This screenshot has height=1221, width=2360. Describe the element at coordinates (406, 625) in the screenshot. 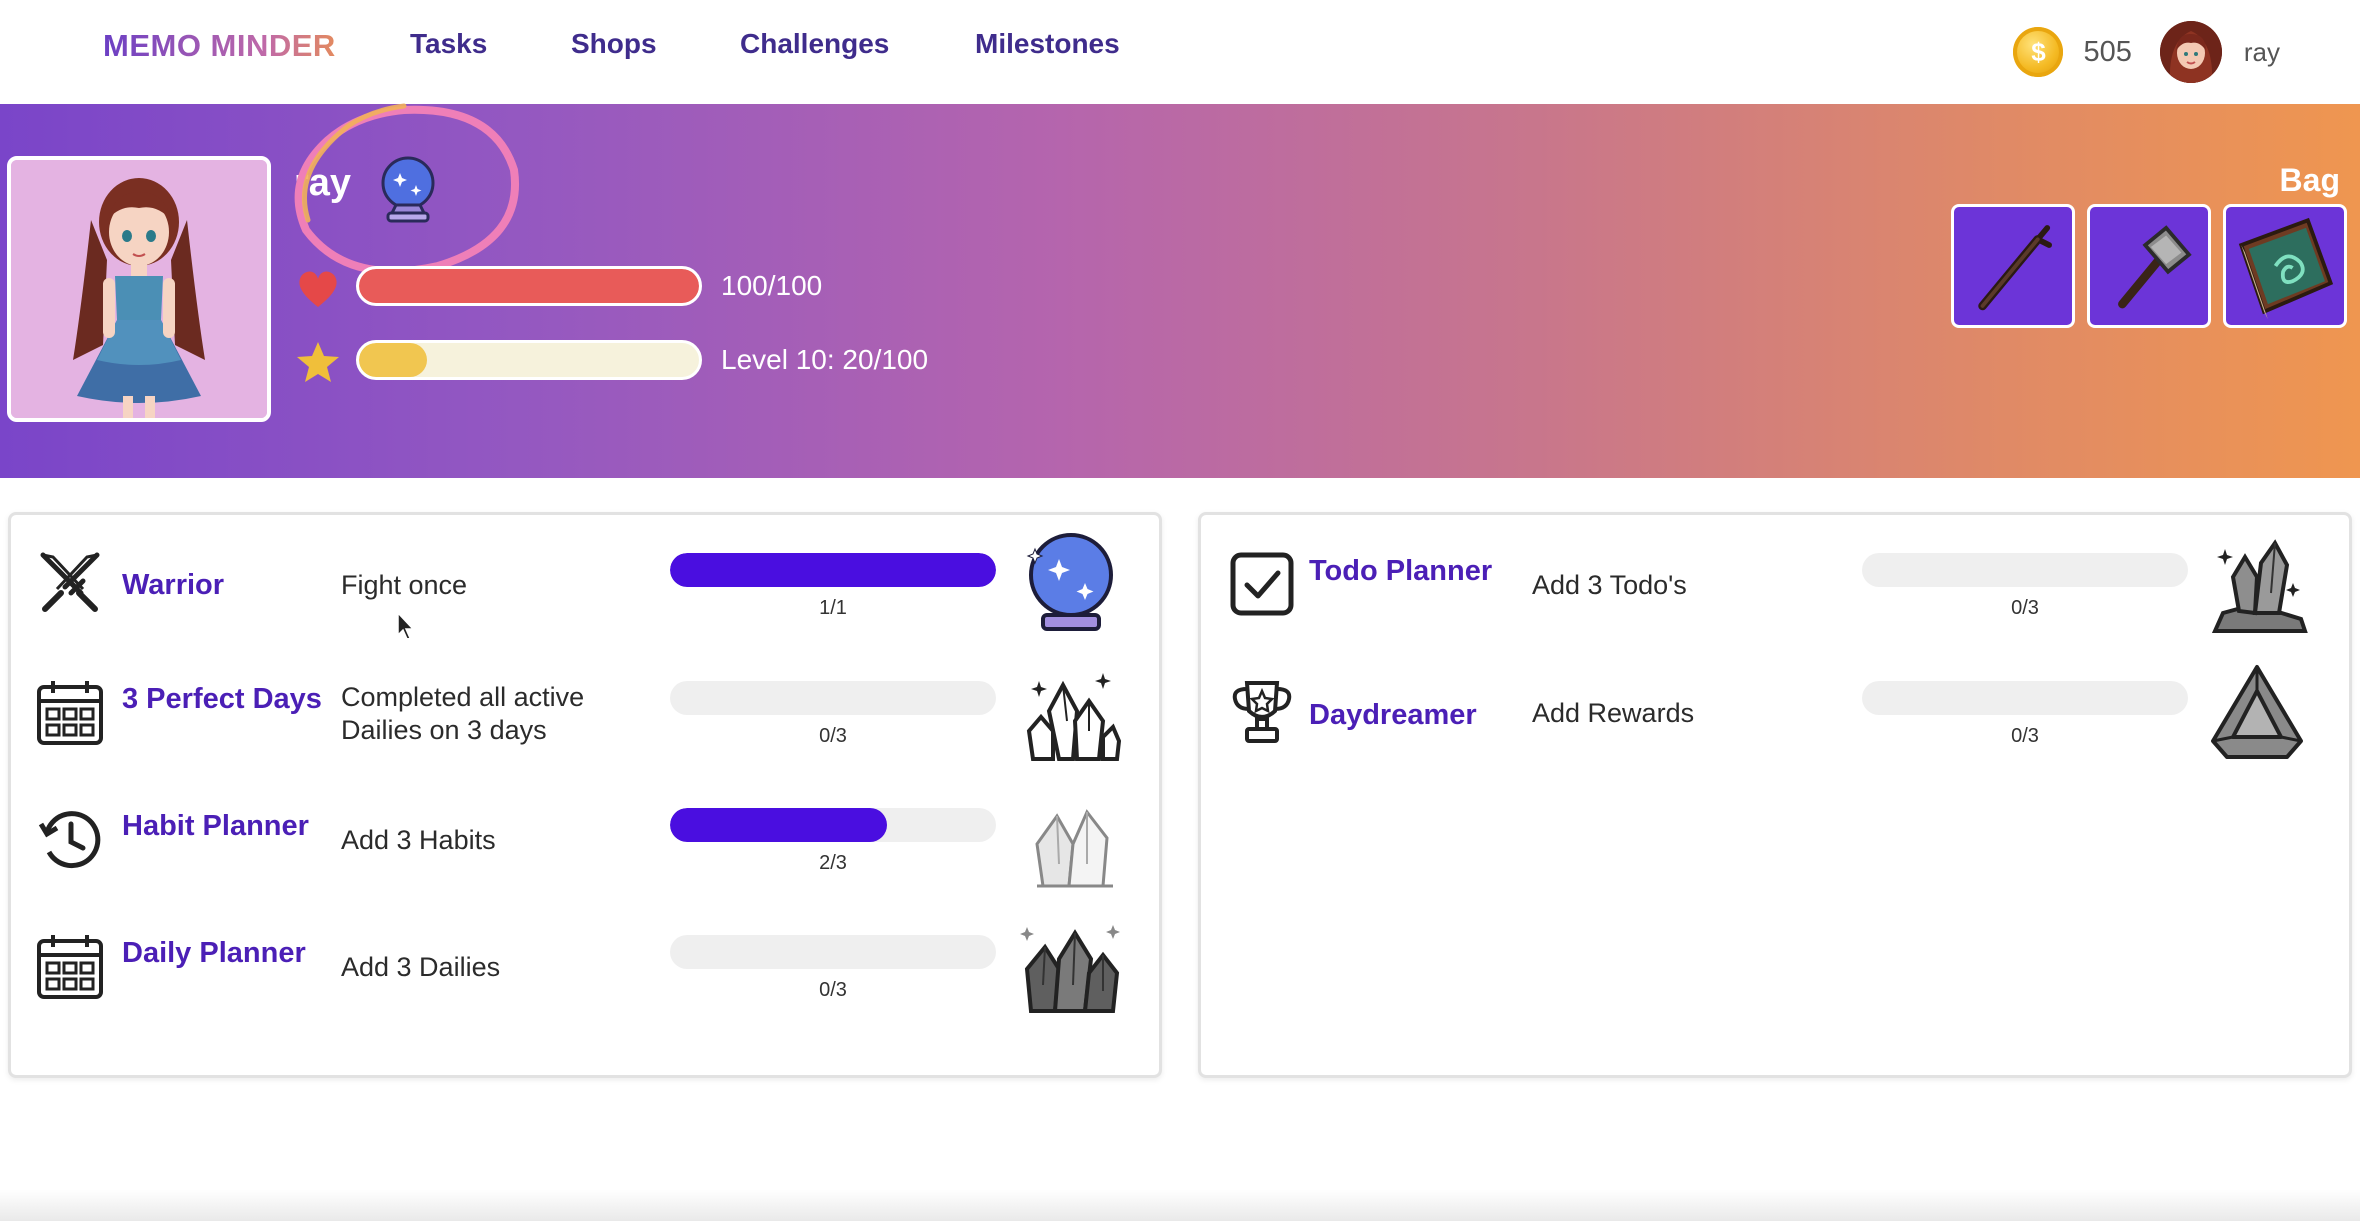

I see `mouse-cursor-icon` at that location.